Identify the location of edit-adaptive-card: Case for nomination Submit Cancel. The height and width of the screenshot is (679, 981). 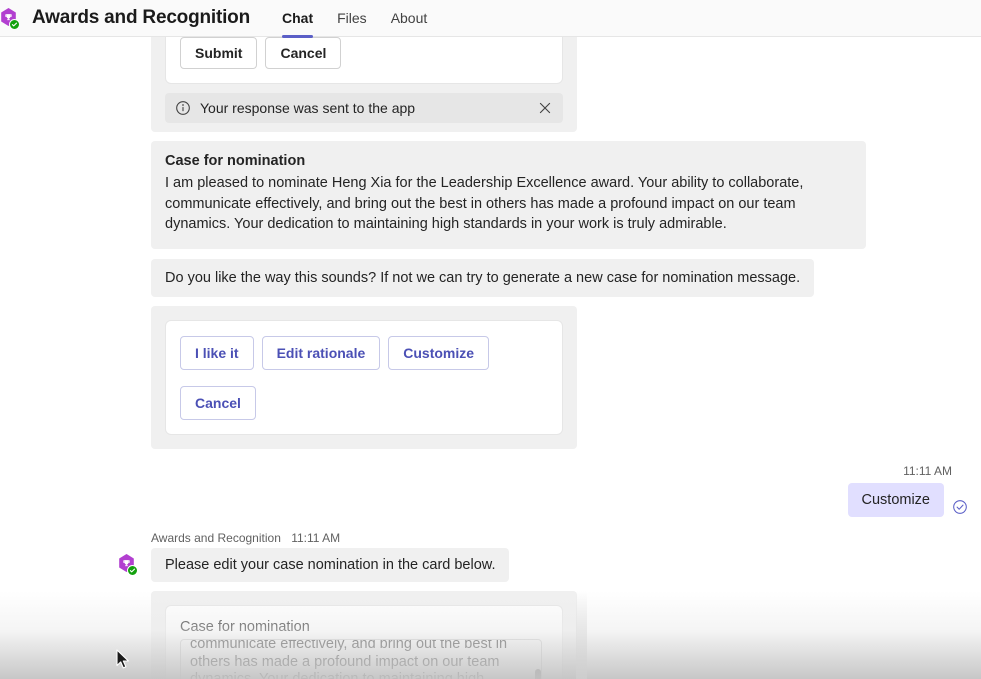
(490, 635).